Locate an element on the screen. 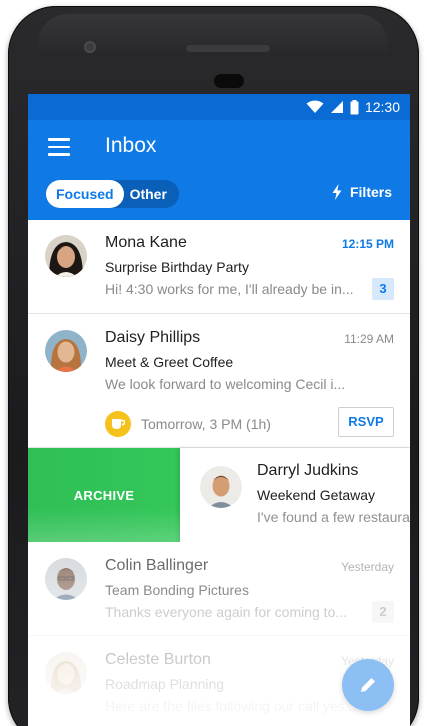 The image size is (427, 726). wifi-icon is located at coordinates (315, 106).